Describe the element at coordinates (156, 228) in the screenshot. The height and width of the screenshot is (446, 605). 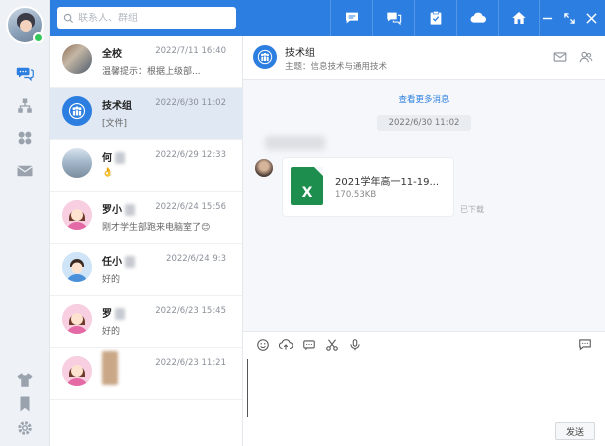
I see `conversation-preview: 刚才学生部跑来电脑室了😊` at that location.